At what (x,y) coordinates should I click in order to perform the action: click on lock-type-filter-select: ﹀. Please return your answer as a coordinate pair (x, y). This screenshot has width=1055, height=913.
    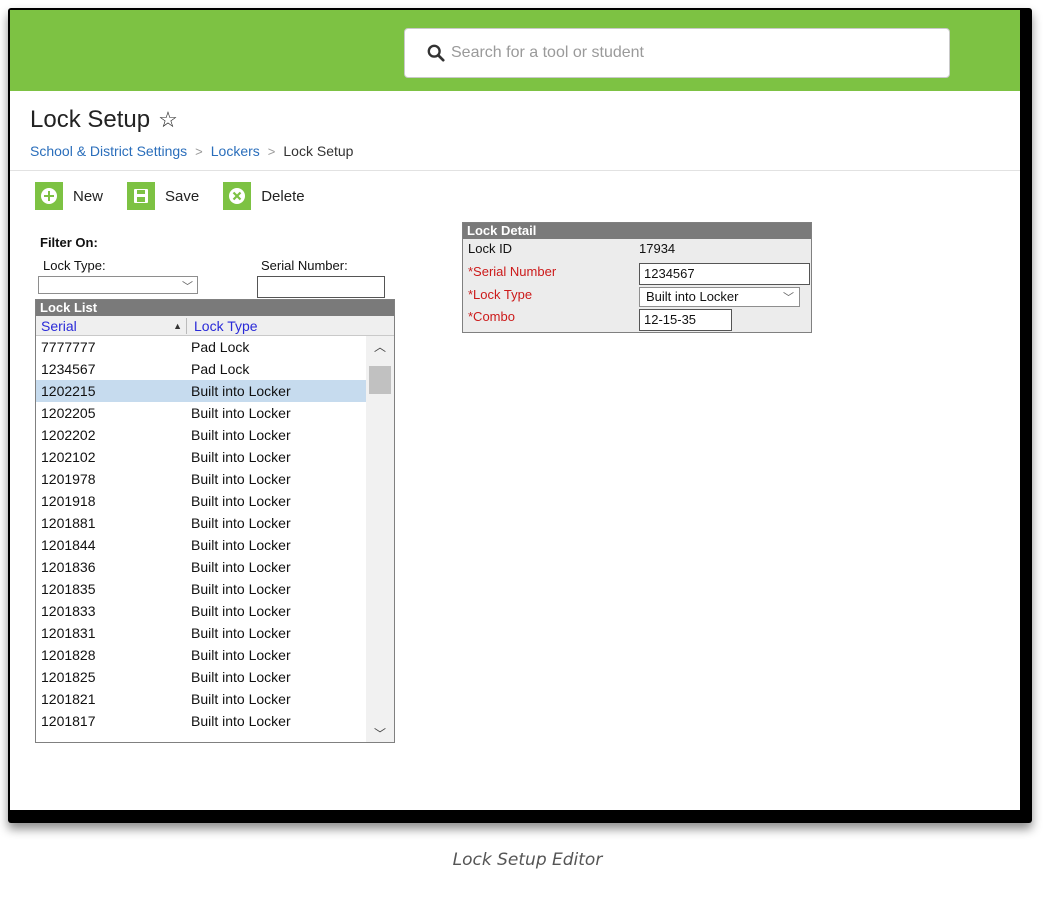
    Looking at the image, I should click on (118, 285).